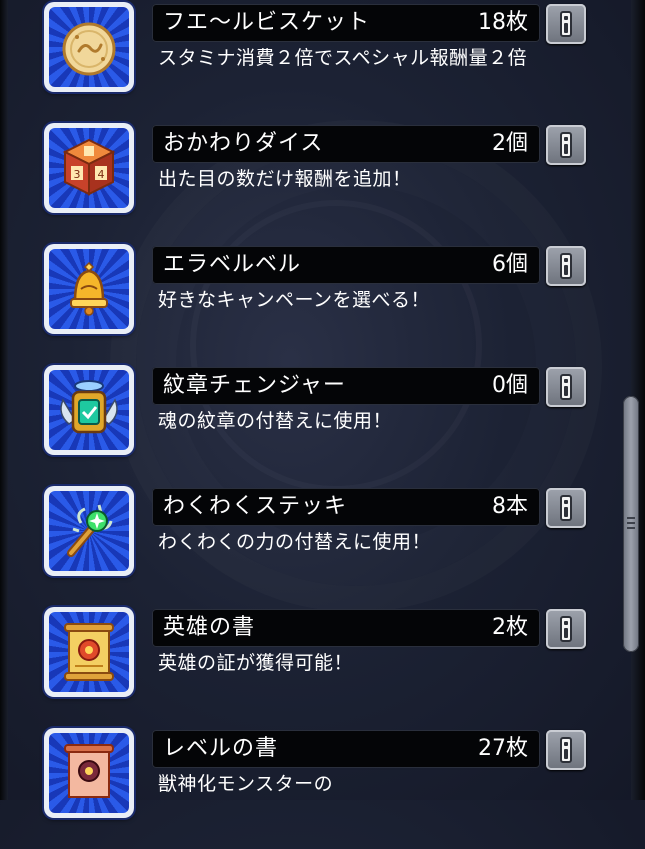  What do you see at coordinates (267, 22) in the screenshot?
I see `item-name: フエ〜ルビスケット` at bounding box center [267, 22].